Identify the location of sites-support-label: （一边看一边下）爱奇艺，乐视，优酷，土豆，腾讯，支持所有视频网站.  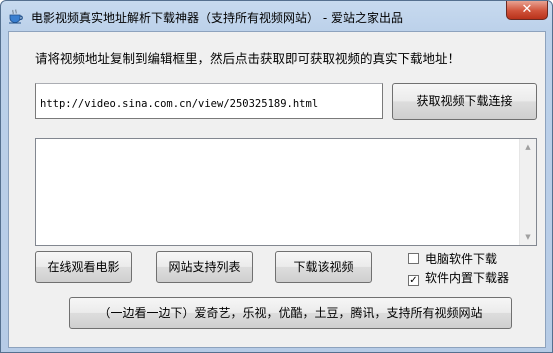
(290, 313).